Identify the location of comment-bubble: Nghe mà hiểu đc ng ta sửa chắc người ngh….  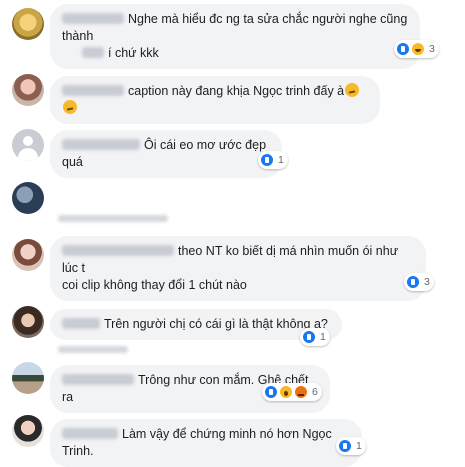
(235, 36).